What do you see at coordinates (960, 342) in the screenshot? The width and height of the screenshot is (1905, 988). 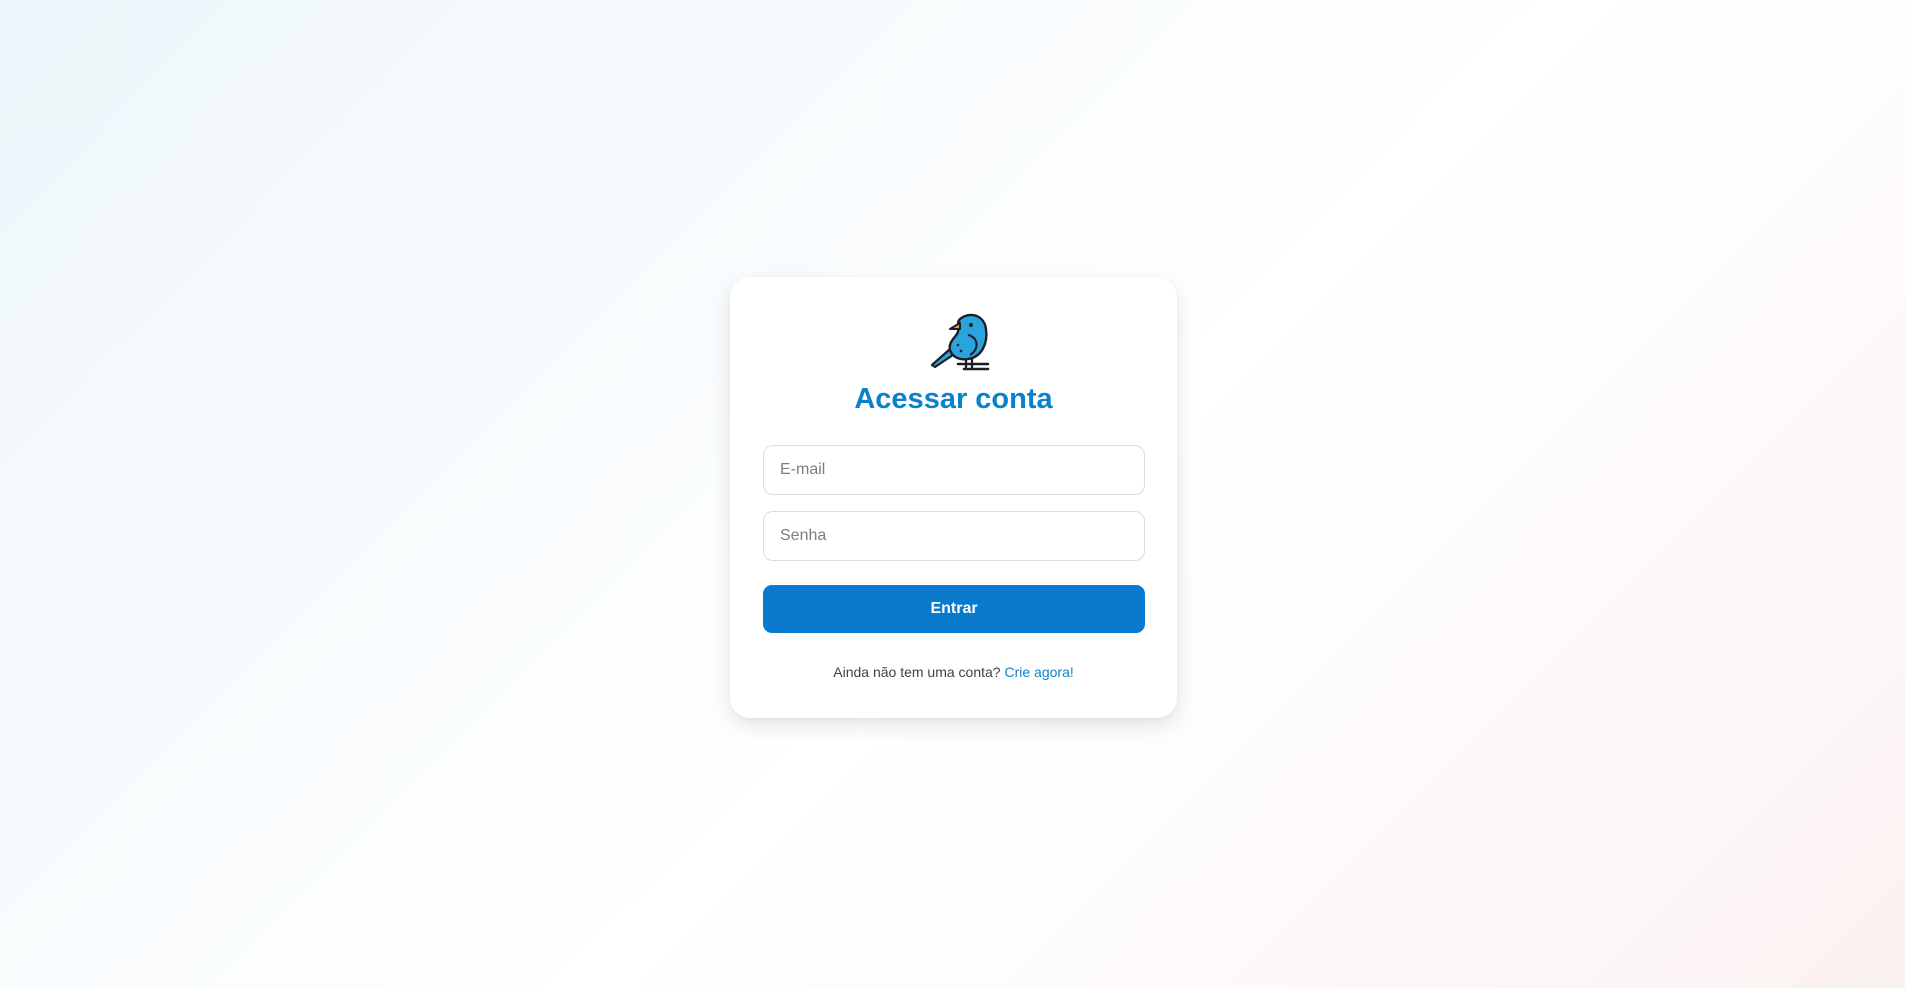 I see `bird-logo-icon` at bounding box center [960, 342].